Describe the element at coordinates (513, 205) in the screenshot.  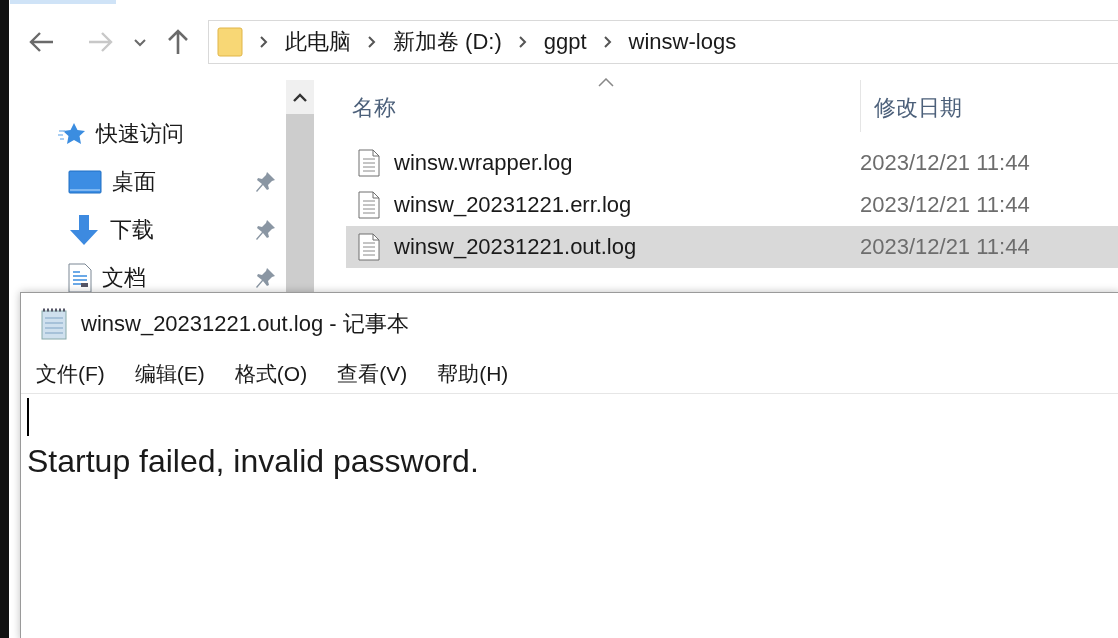
I see `file-name: winsw_20231221.err.log` at that location.